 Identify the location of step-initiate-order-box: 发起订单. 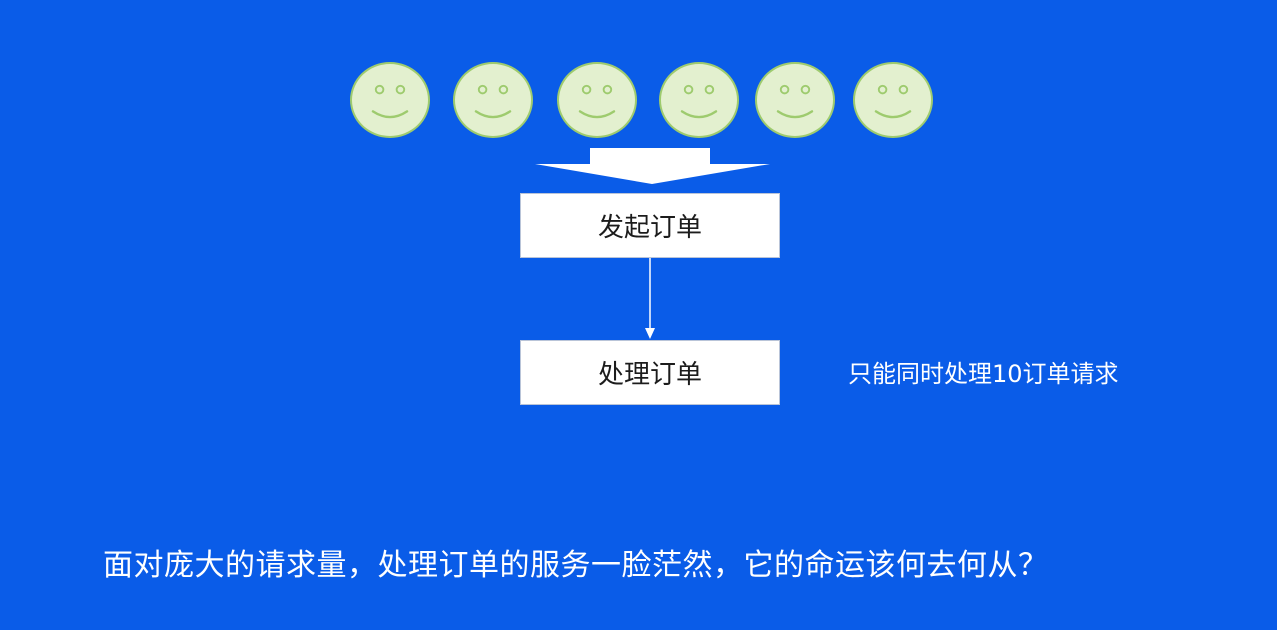
(650, 225).